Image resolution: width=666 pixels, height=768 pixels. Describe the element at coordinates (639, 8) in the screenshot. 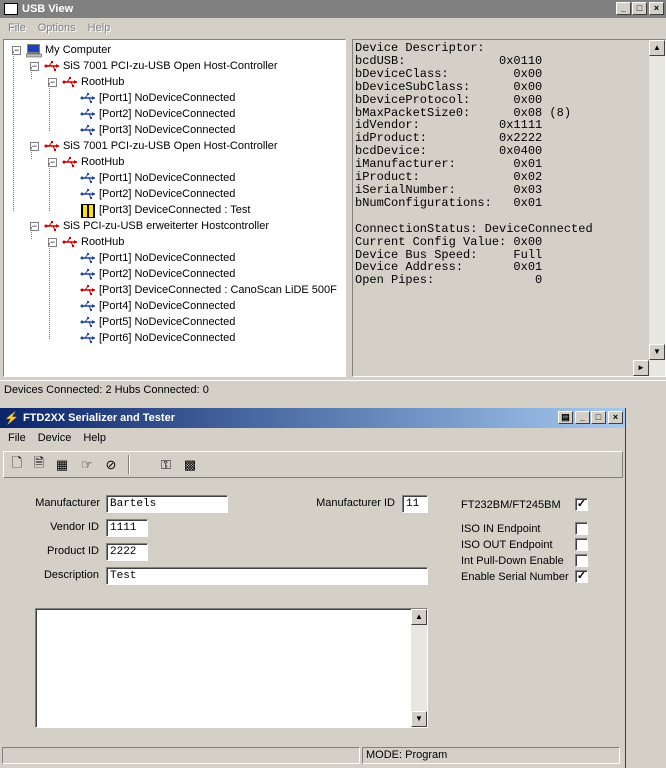

I see `maximize-button: □` at that location.